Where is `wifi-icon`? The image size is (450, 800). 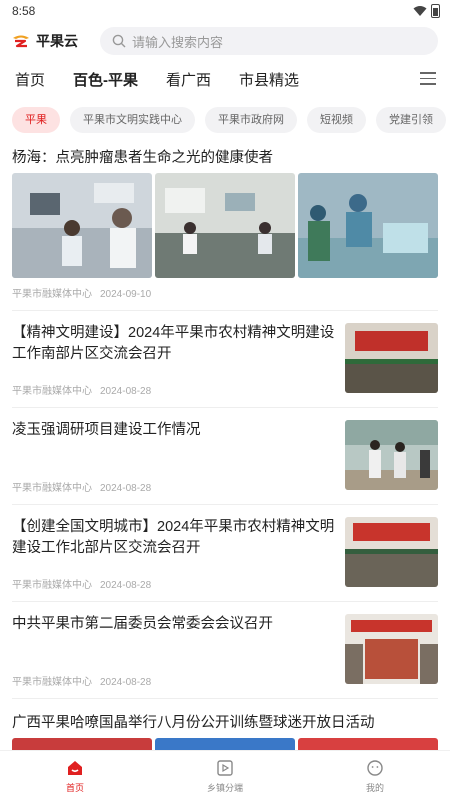
wifi-icon is located at coordinates (420, 11).